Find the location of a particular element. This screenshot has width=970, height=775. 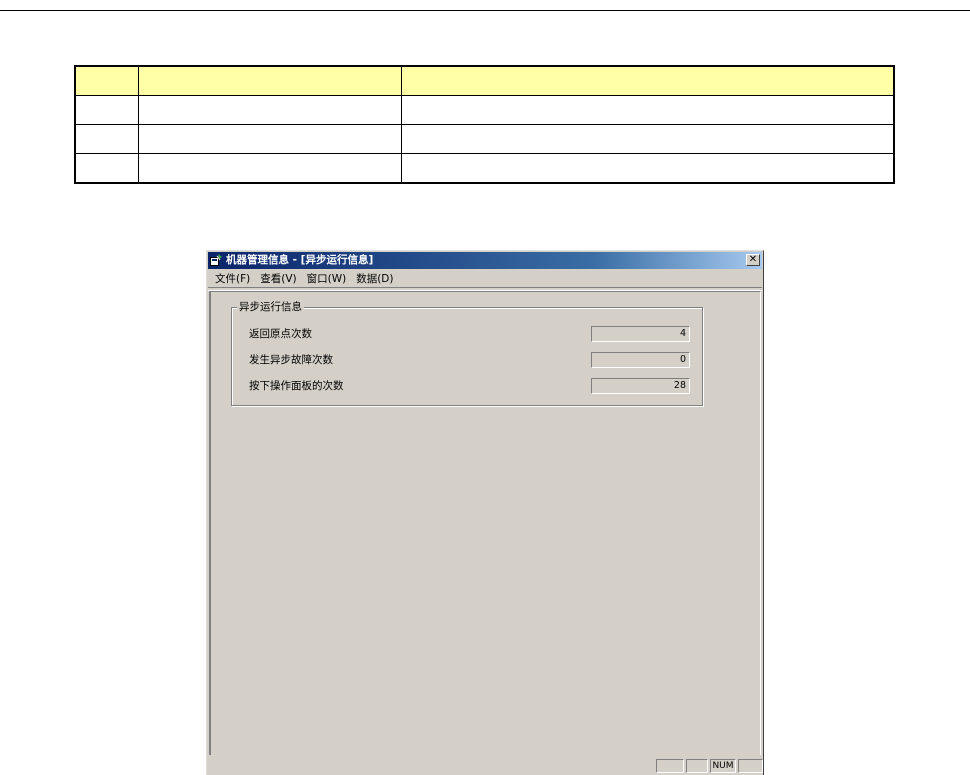

menu-data: 数据(D) is located at coordinates (374, 279).